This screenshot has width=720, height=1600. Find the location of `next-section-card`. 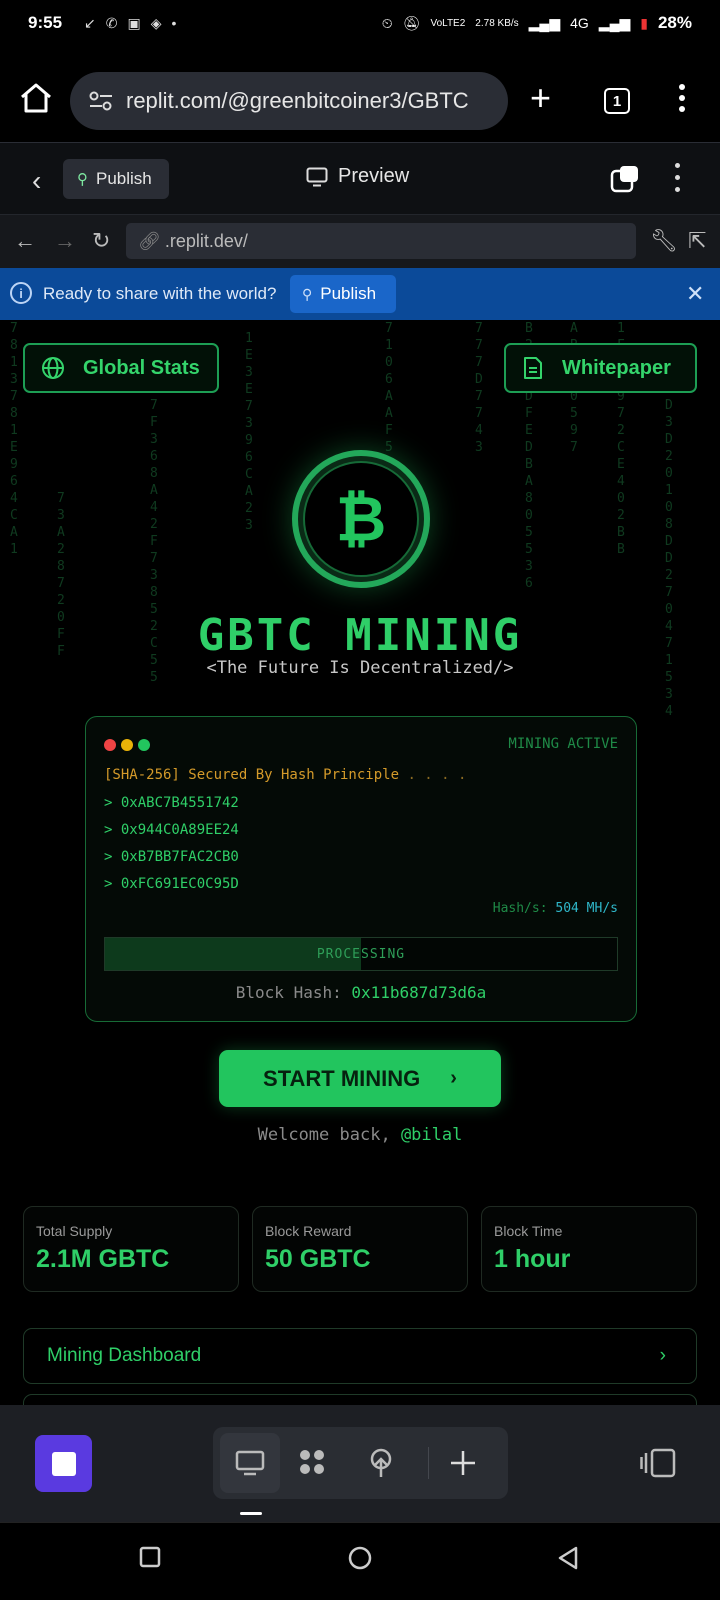

next-section-card is located at coordinates (360, 1399).